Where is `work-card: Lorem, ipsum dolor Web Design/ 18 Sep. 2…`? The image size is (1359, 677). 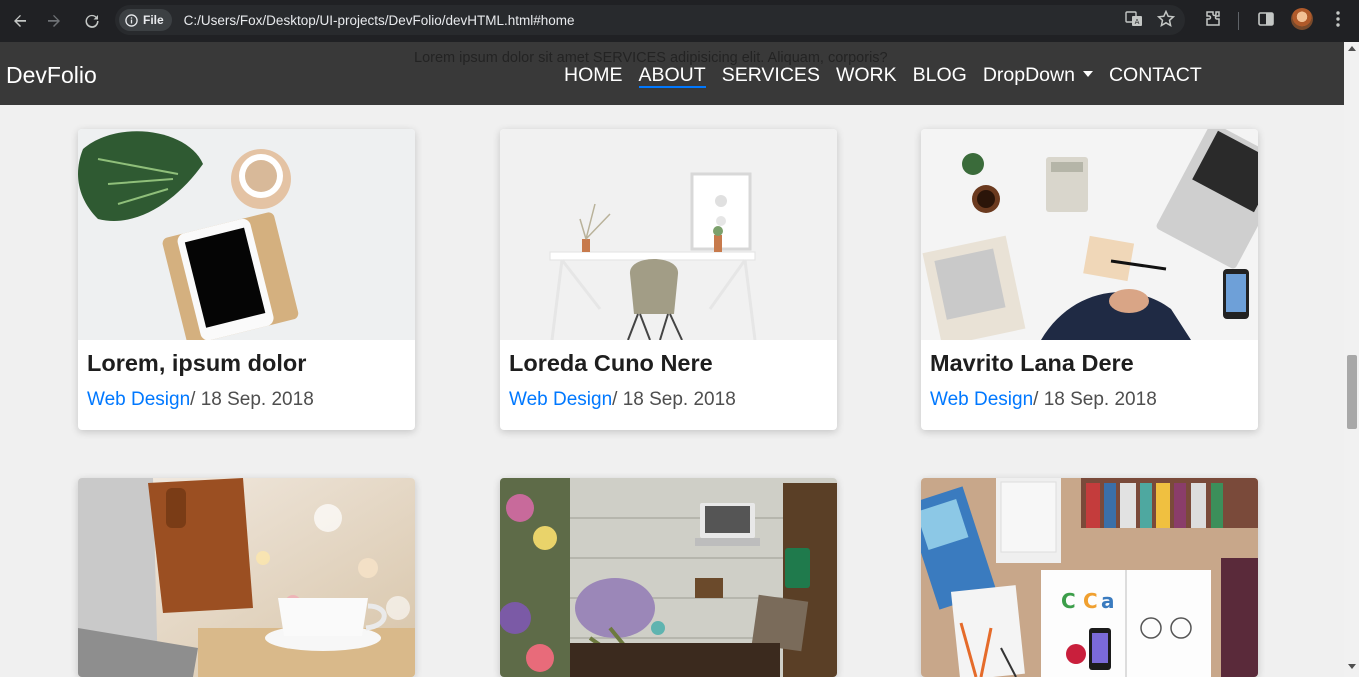 work-card: Lorem, ipsum dolor Web Design/ 18 Sep. 2… is located at coordinates (246, 279).